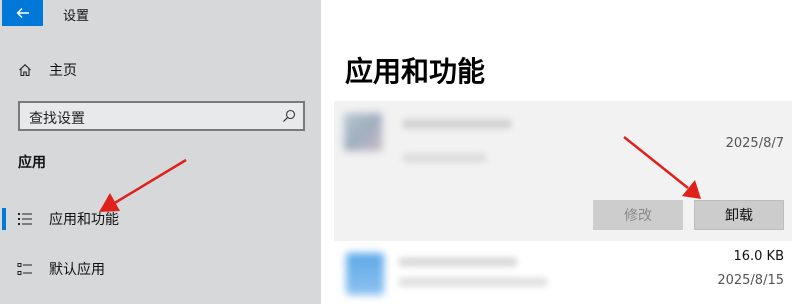  What do you see at coordinates (160, 269) in the screenshot?
I see `sidebar-item-default-apps: 默认应用` at bounding box center [160, 269].